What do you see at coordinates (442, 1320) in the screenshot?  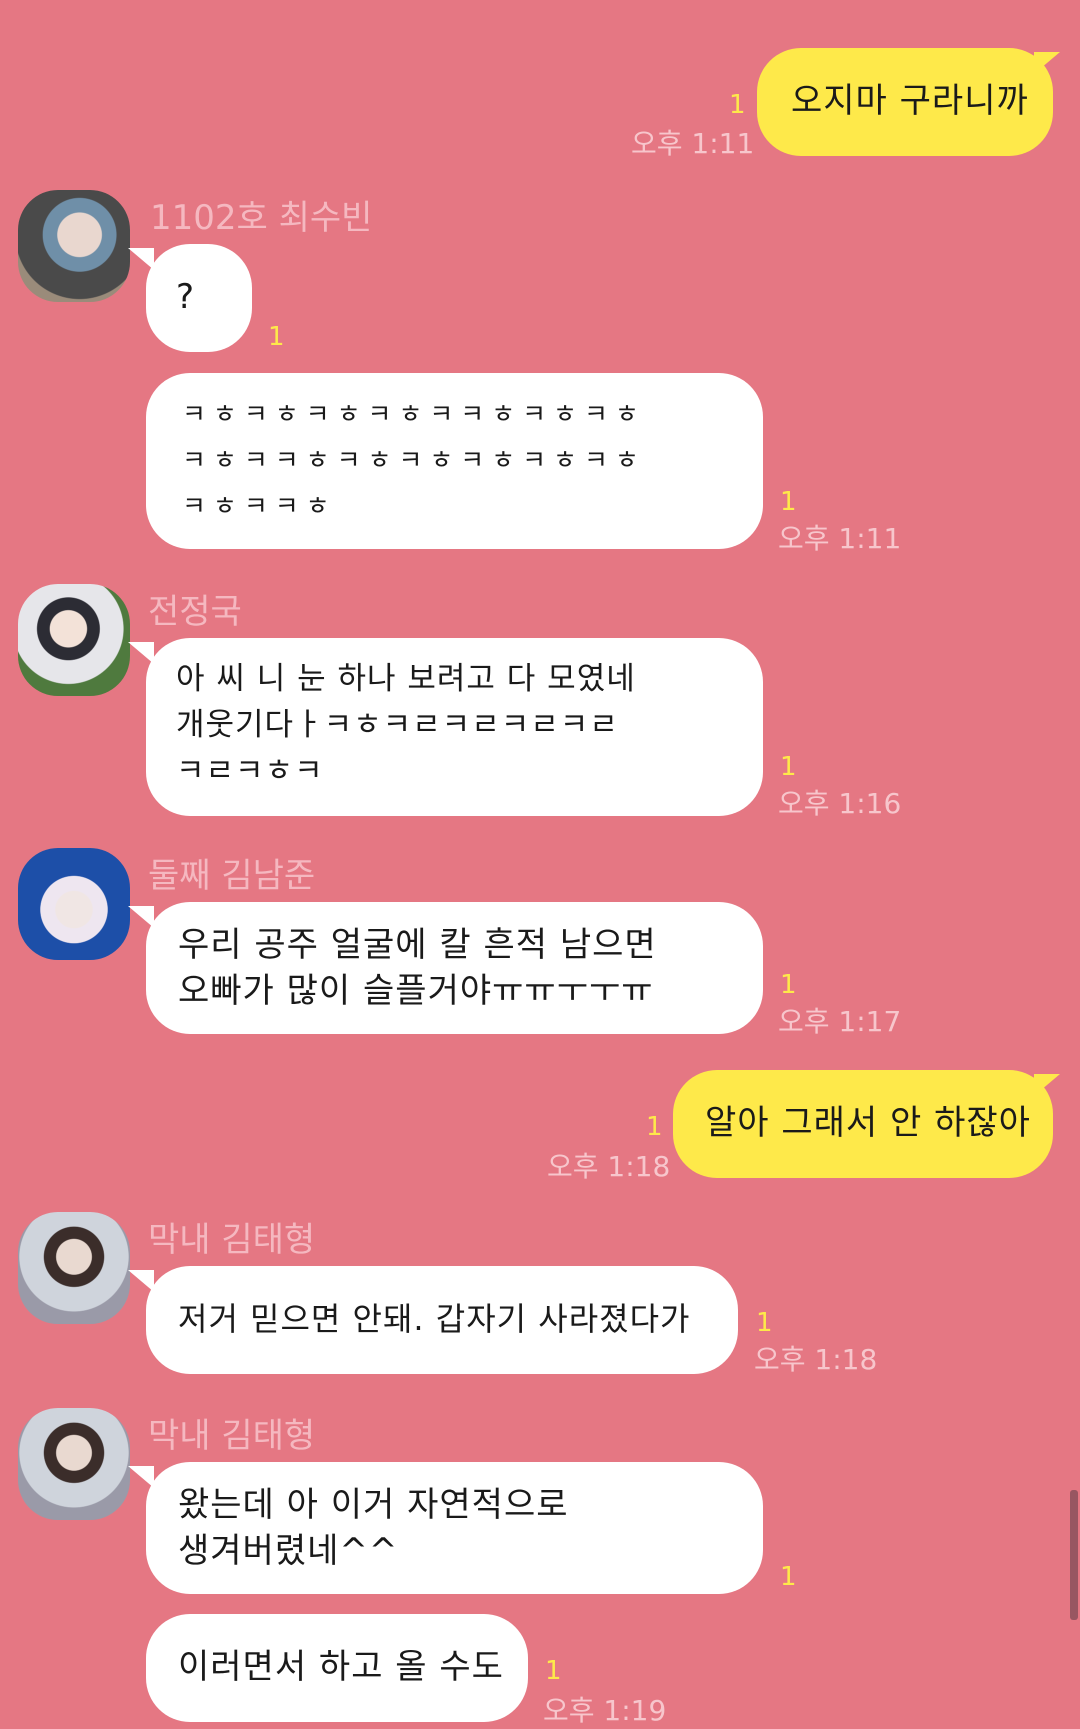 I see `message-bubble: 저거 믿으면 안돼. 갑자기 사라졌다가` at bounding box center [442, 1320].